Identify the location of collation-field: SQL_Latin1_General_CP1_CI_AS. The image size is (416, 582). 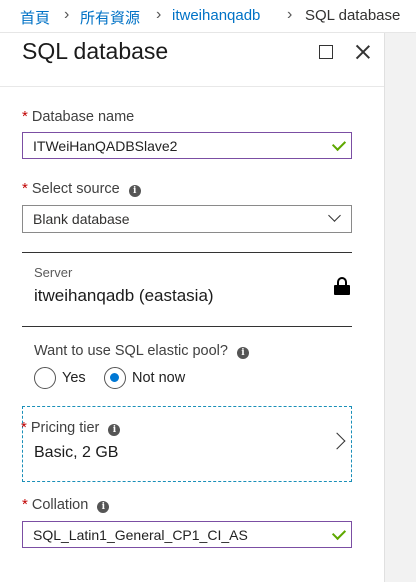
(187, 534).